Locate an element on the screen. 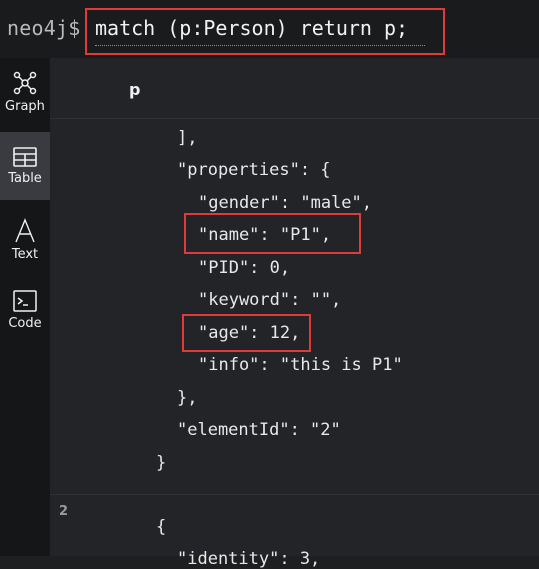  query-input: match (p:Person) return p; is located at coordinates (251, 28).